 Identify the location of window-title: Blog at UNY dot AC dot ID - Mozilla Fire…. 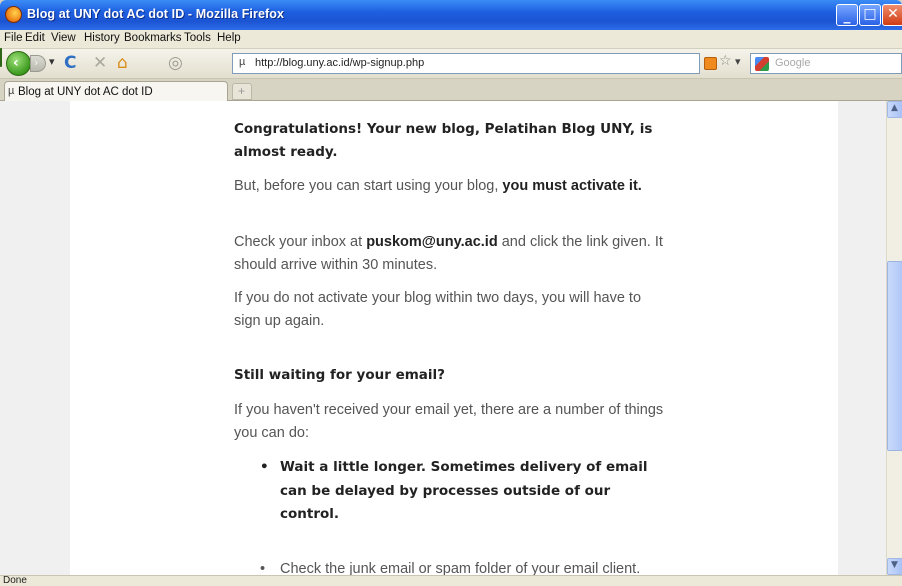
(156, 14).